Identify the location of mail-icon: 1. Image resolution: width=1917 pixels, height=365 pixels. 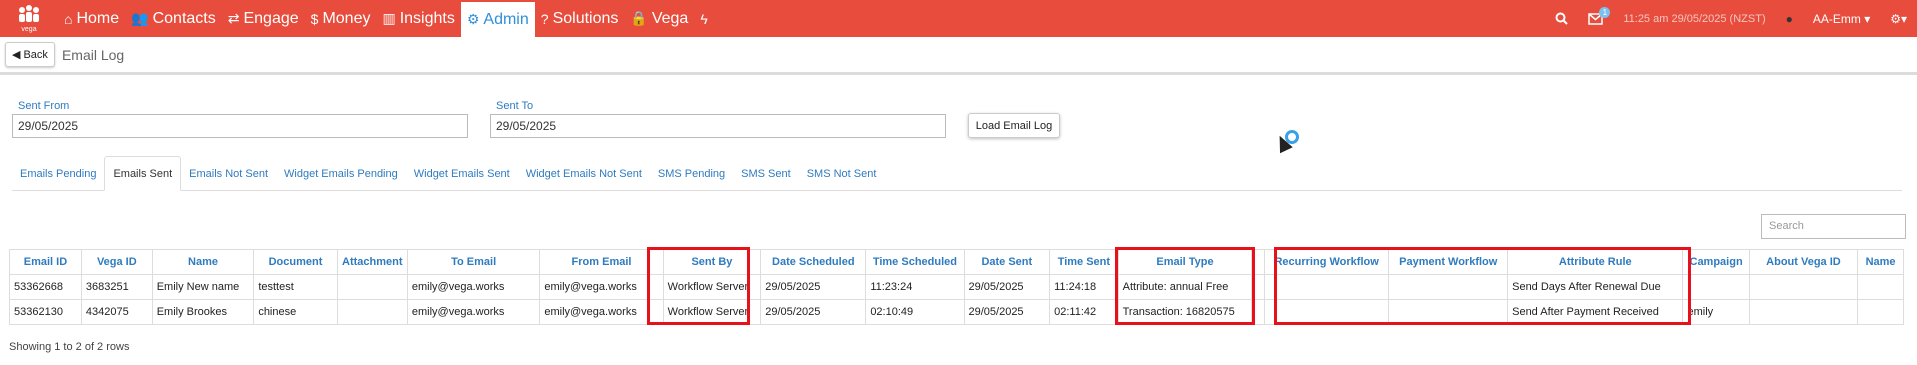
(1599, 15).